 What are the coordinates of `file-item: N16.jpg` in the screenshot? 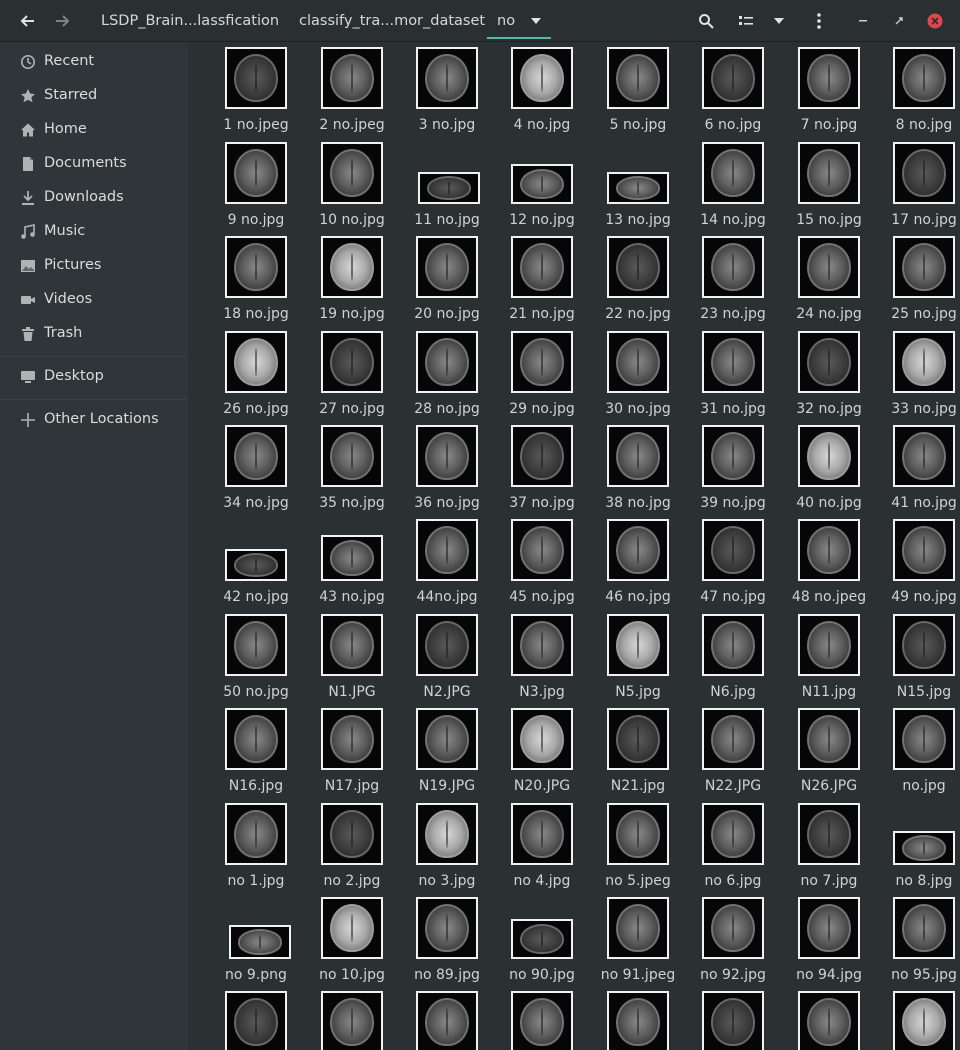 It's located at (256, 755).